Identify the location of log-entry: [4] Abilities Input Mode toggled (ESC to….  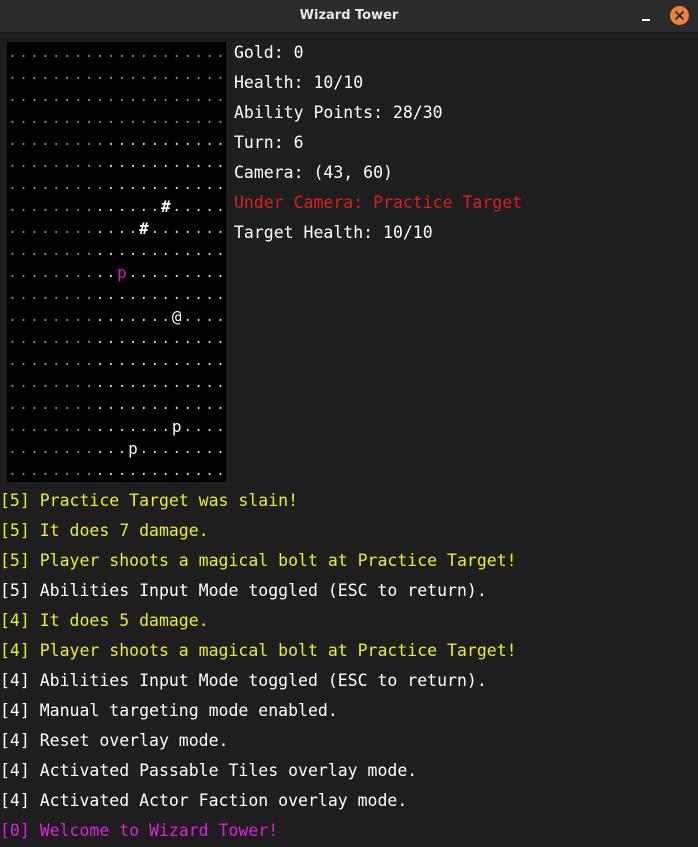
(243, 680).